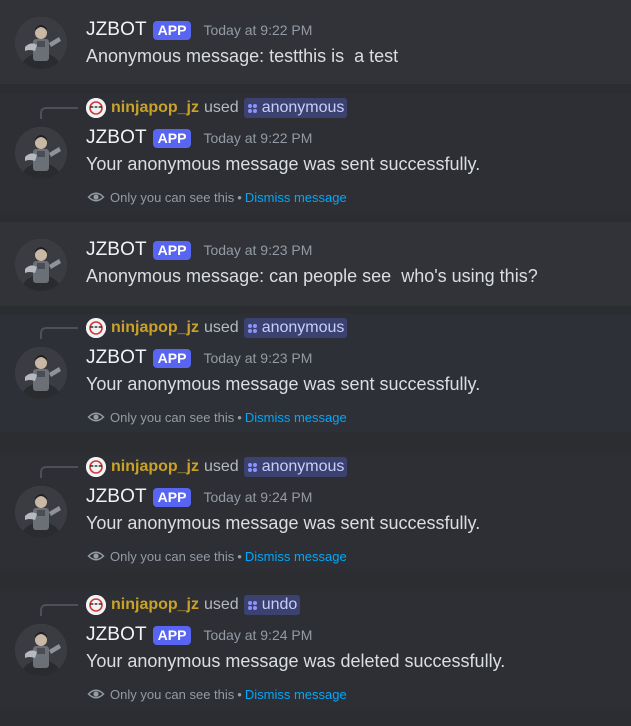 The width and height of the screenshot is (631, 726). What do you see at coordinates (242, 56) in the screenshot?
I see `message-content: Anonymous message: testthis is a test` at bounding box center [242, 56].